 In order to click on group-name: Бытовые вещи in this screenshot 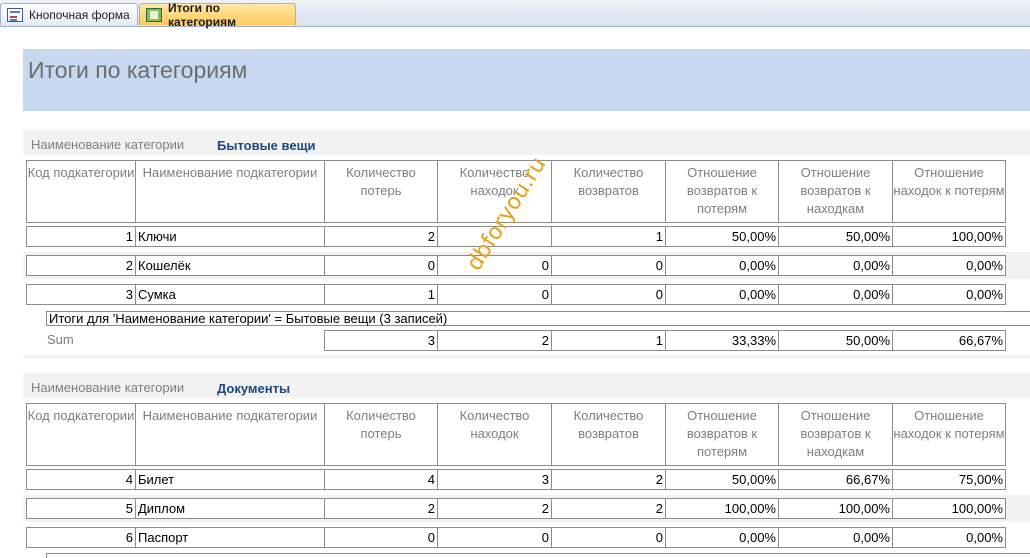, I will do `click(266, 145)`.